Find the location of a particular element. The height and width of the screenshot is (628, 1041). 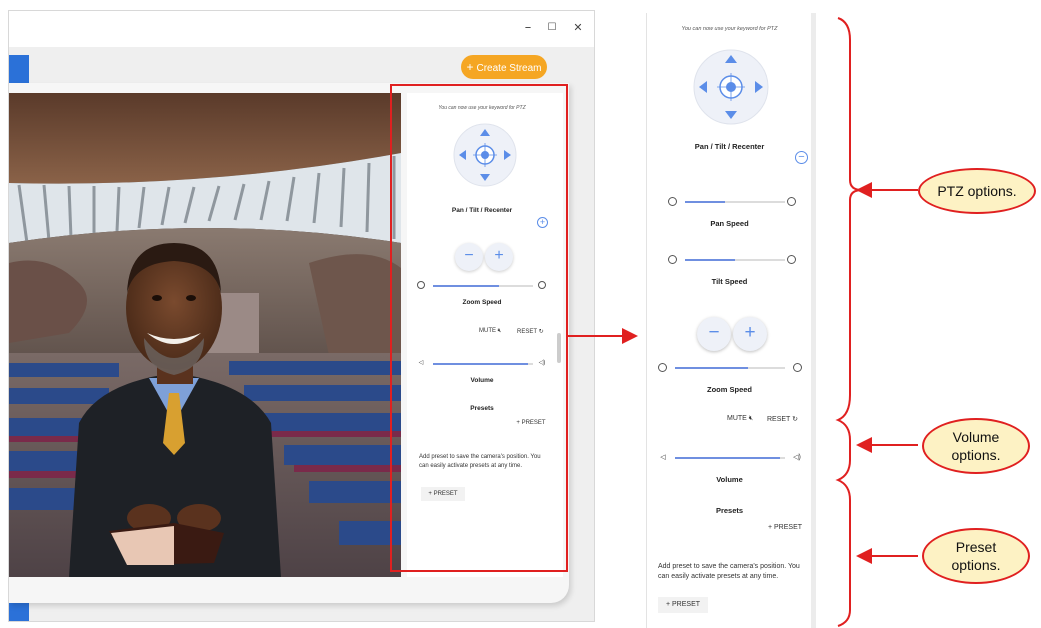

speaker-mute-icon: 🔇︎ is located at coordinates (751, 418).